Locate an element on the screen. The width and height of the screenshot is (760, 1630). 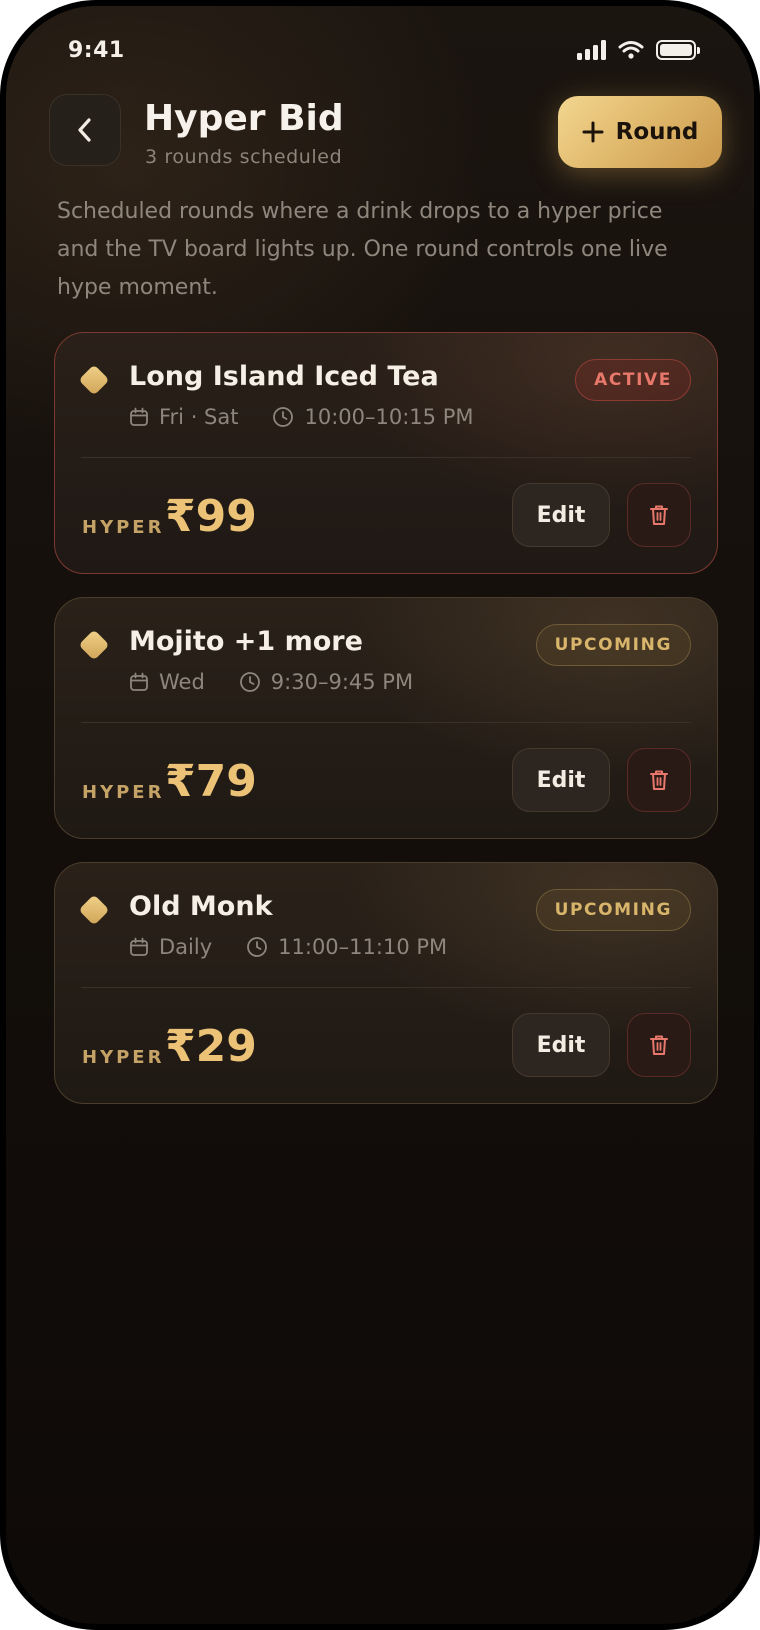
round-name: Old Monk is located at coordinates (201, 906).